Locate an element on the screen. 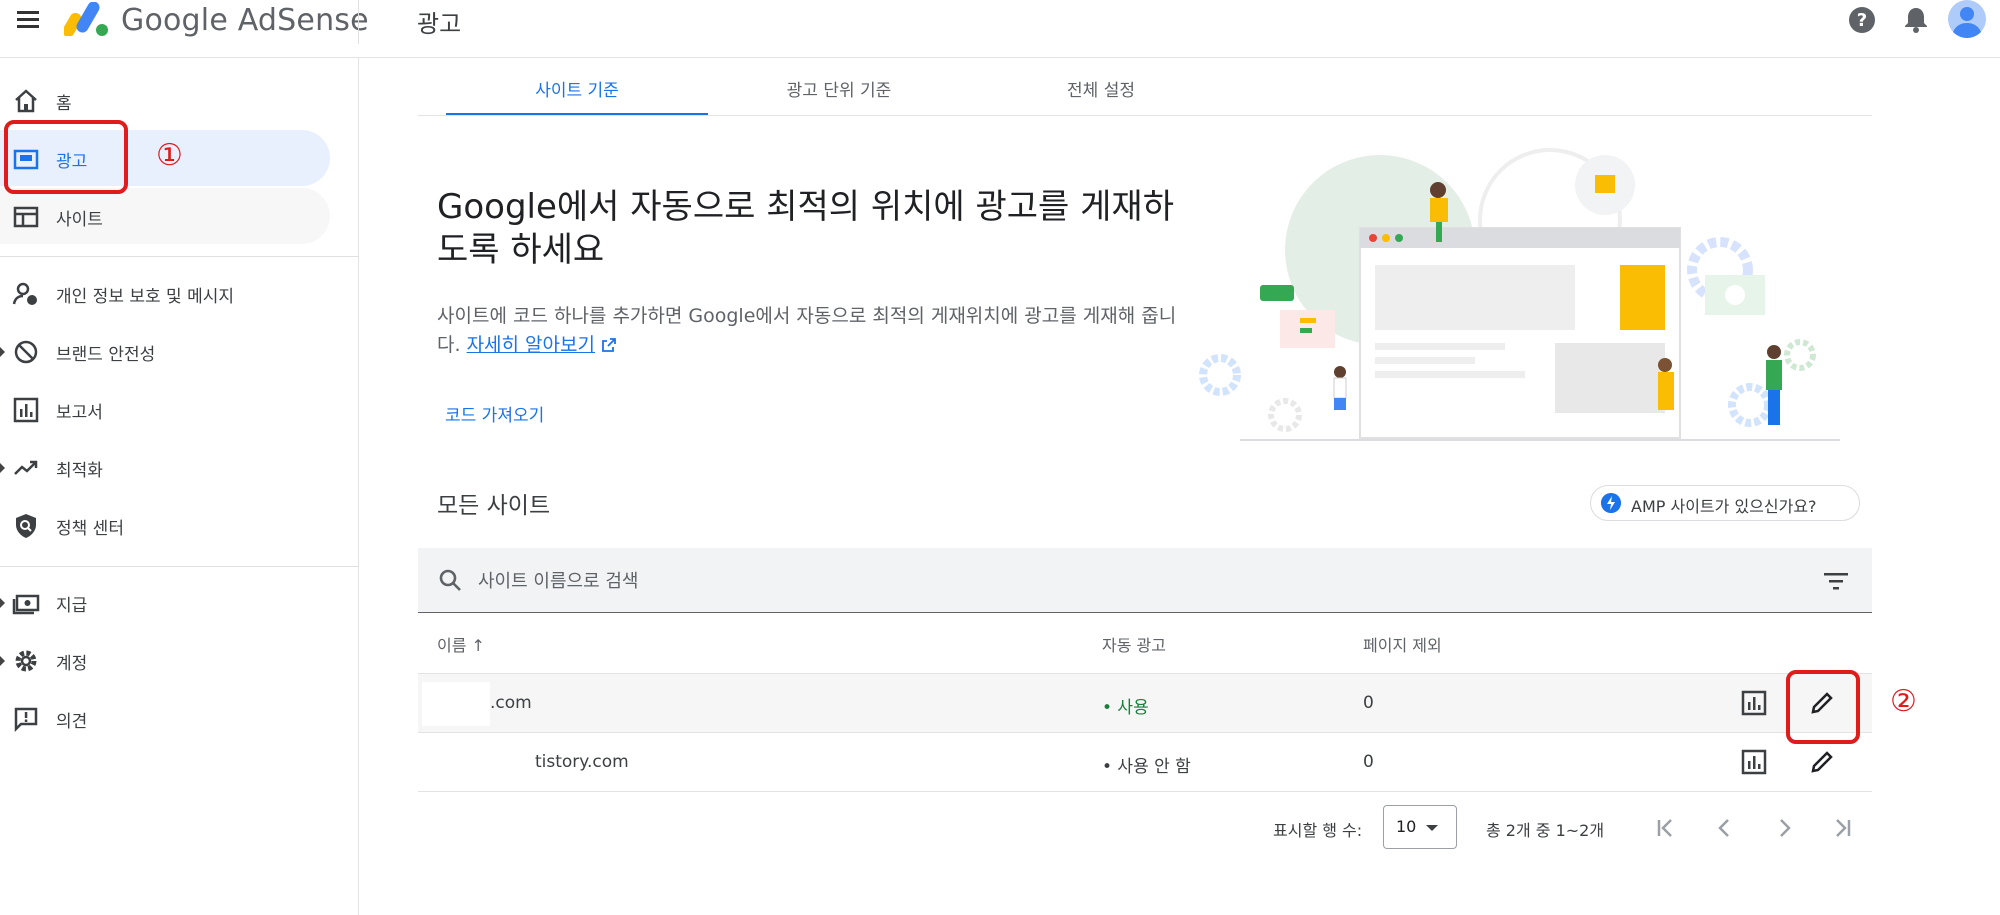  page-title: 광고 is located at coordinates (439, 24).